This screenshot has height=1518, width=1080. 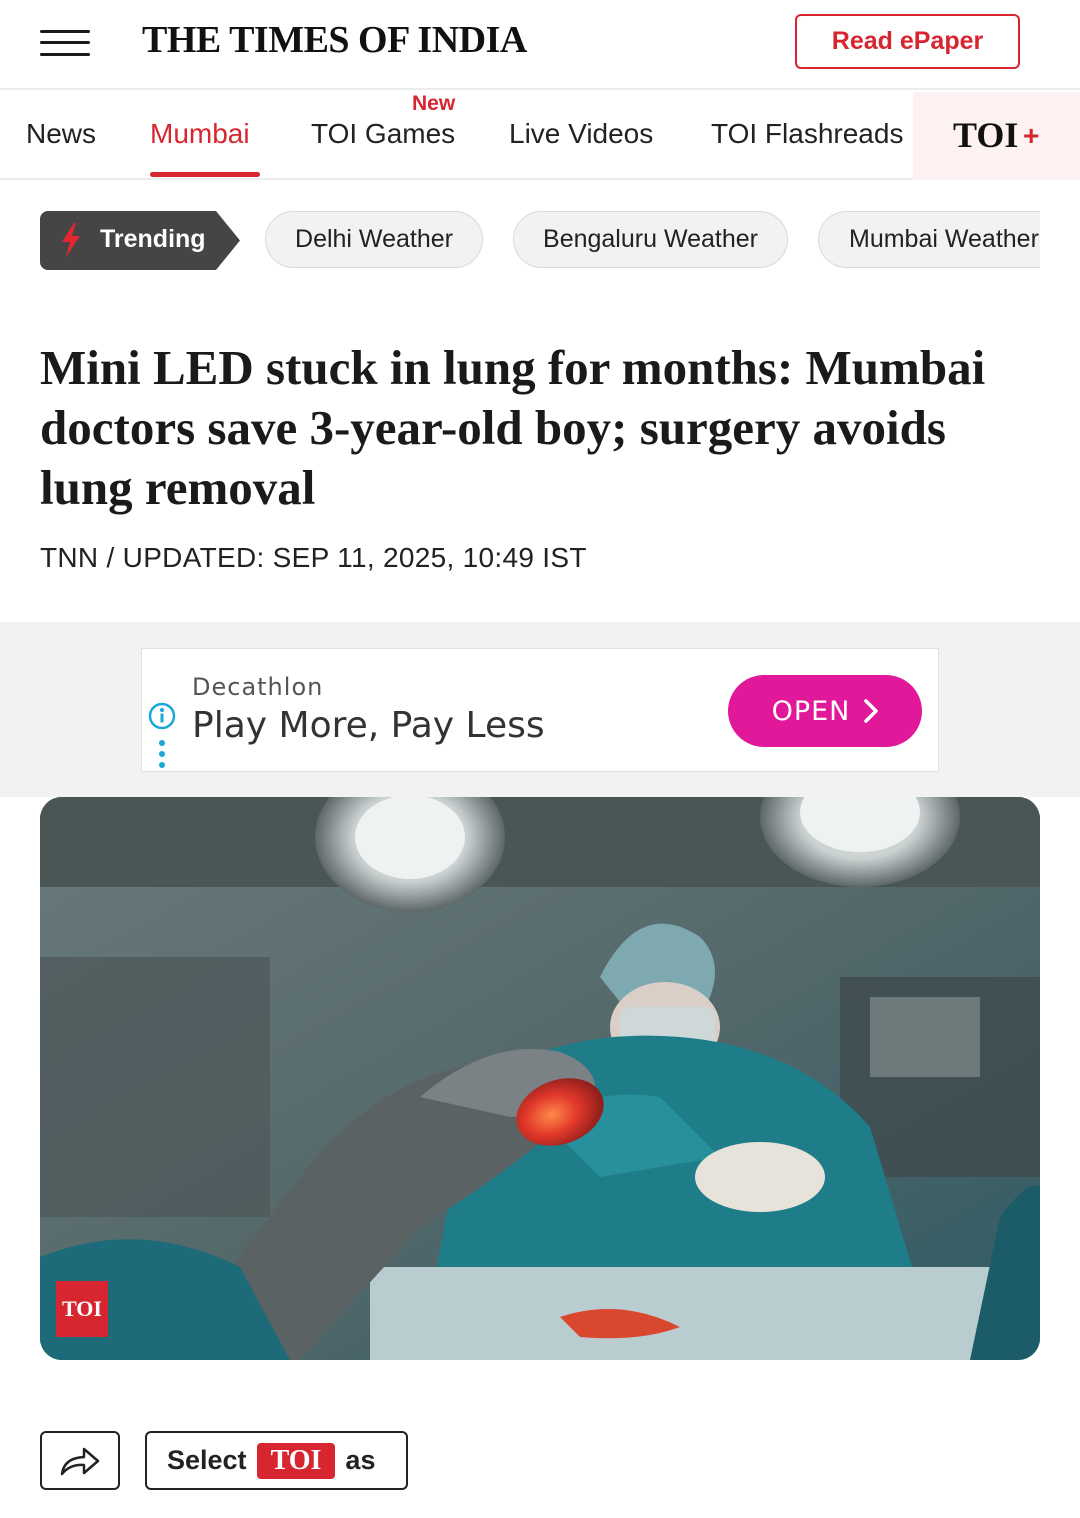 What do you see at coordinates (383, 134) in the screenshot?
I see `nav-item-toi-games: TOI Games` at bounding box center [383, 134].